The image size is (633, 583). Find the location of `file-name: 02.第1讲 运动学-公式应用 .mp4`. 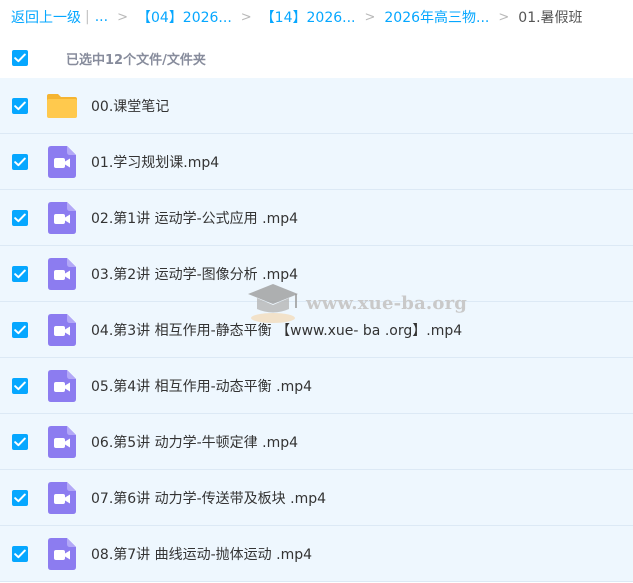

file-name: 02.第1讲 运动学-公式应用 .mp4 is located at coordinates (194, 218).